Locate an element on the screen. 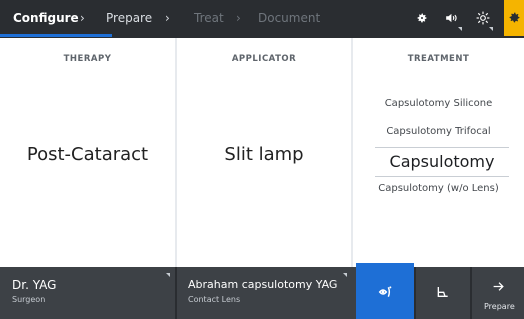 This screenshot has width=524, height=319. patient-position-button is located at coordinates (443, 293).